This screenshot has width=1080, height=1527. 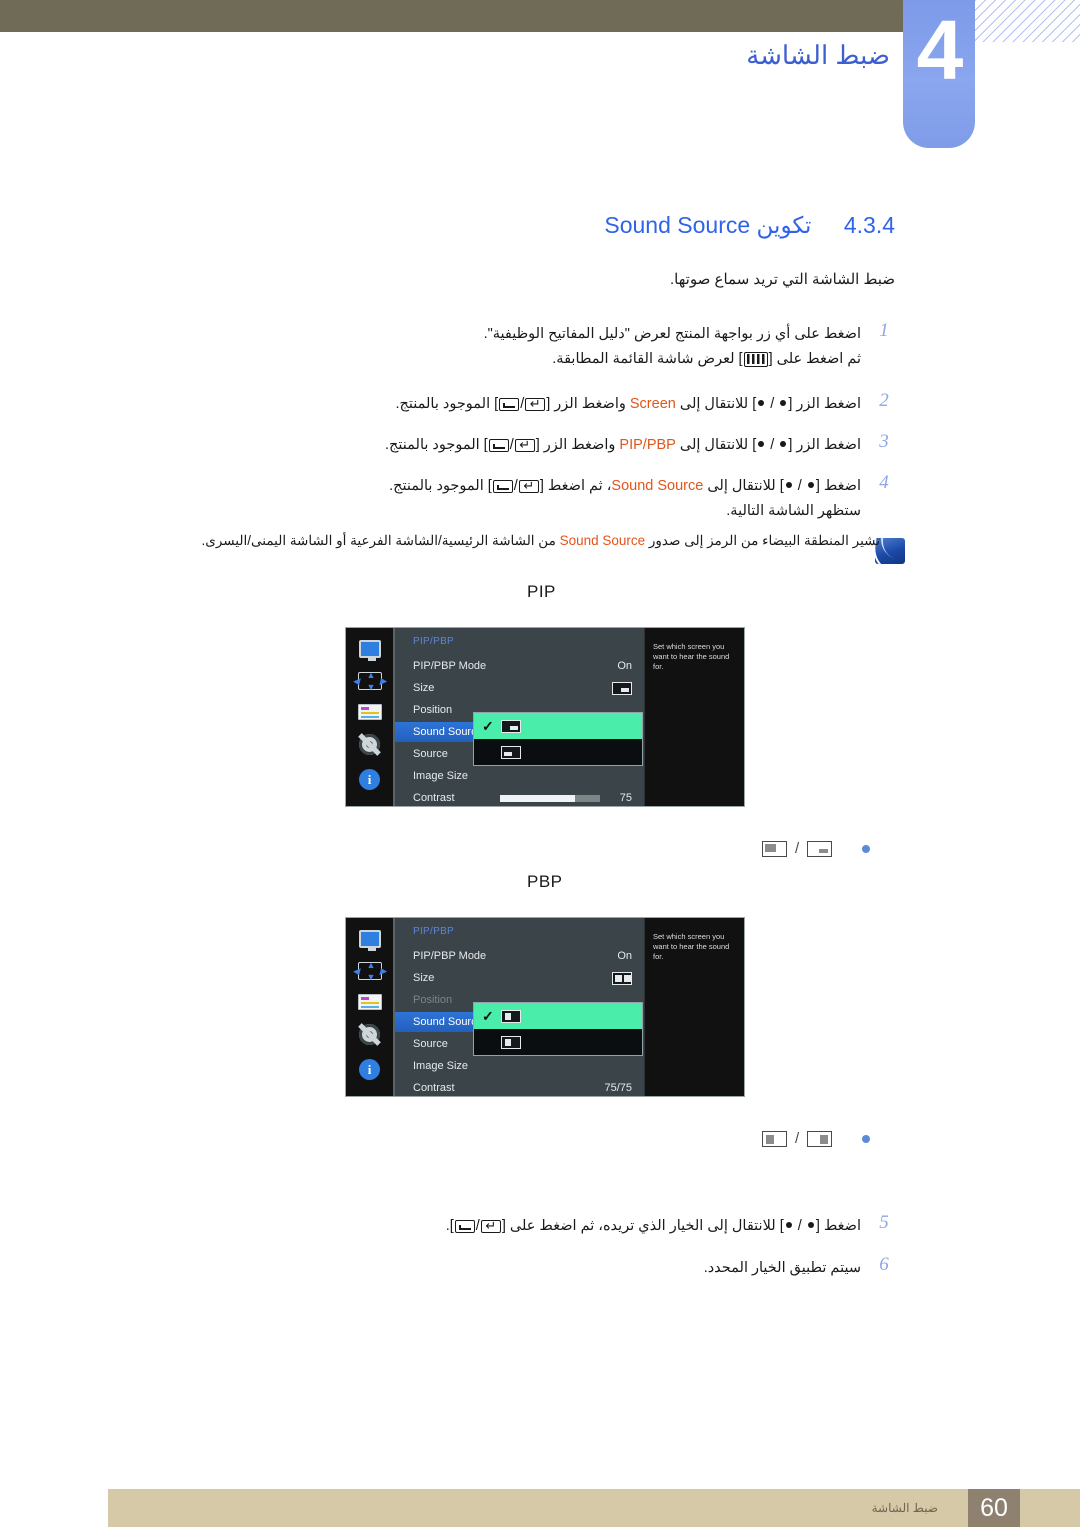 What do you see at coordinates (884, 330) in the screenshot?
I see `step-1-number: 1` at bounding box center [884, 330].